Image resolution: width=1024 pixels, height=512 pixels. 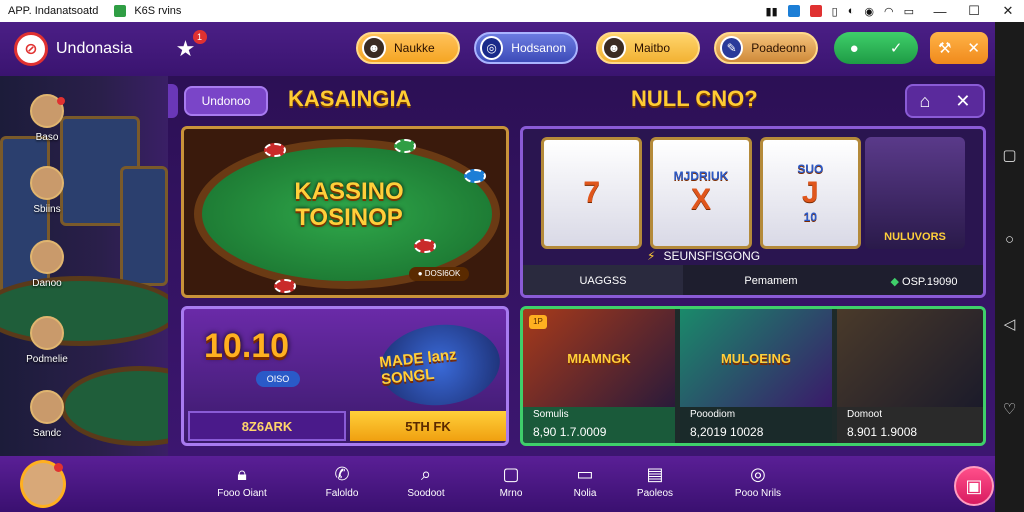 What do you see at coordinates (189, 47) in the screenshot?
I see `notification-button: ★ 1` at bounding box center [189, 47].